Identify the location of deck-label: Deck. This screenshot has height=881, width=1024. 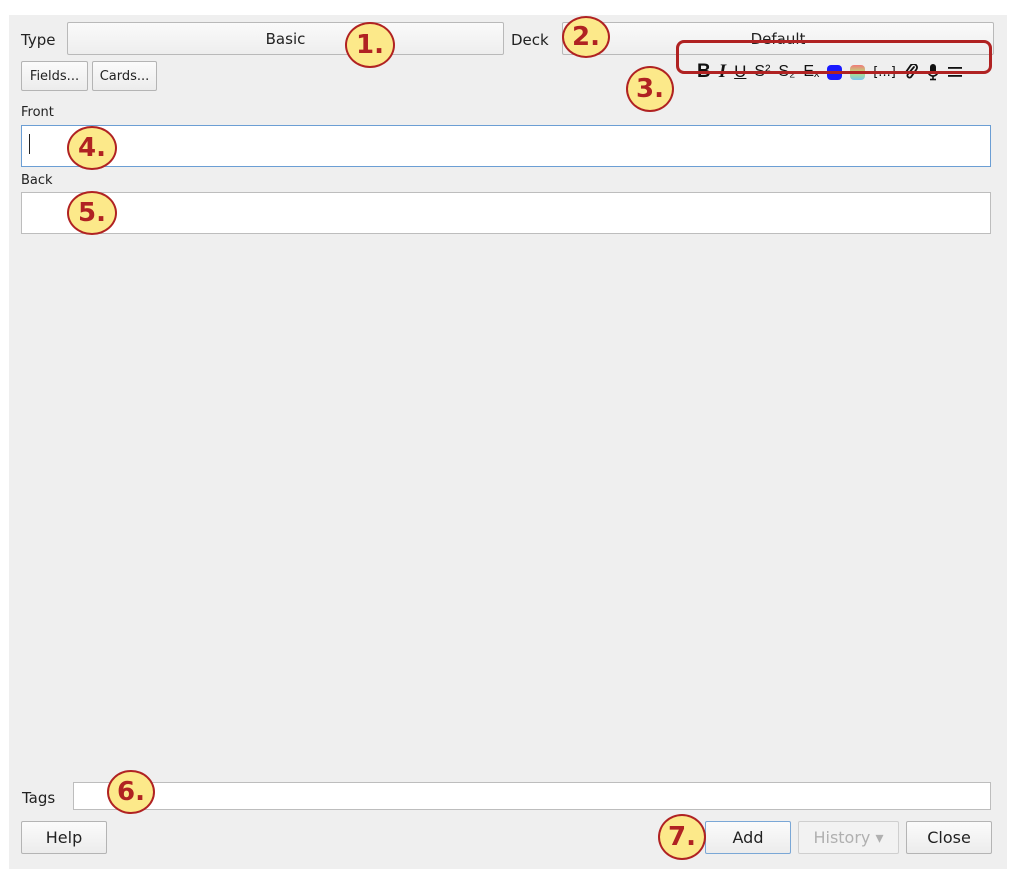
(530, 40).